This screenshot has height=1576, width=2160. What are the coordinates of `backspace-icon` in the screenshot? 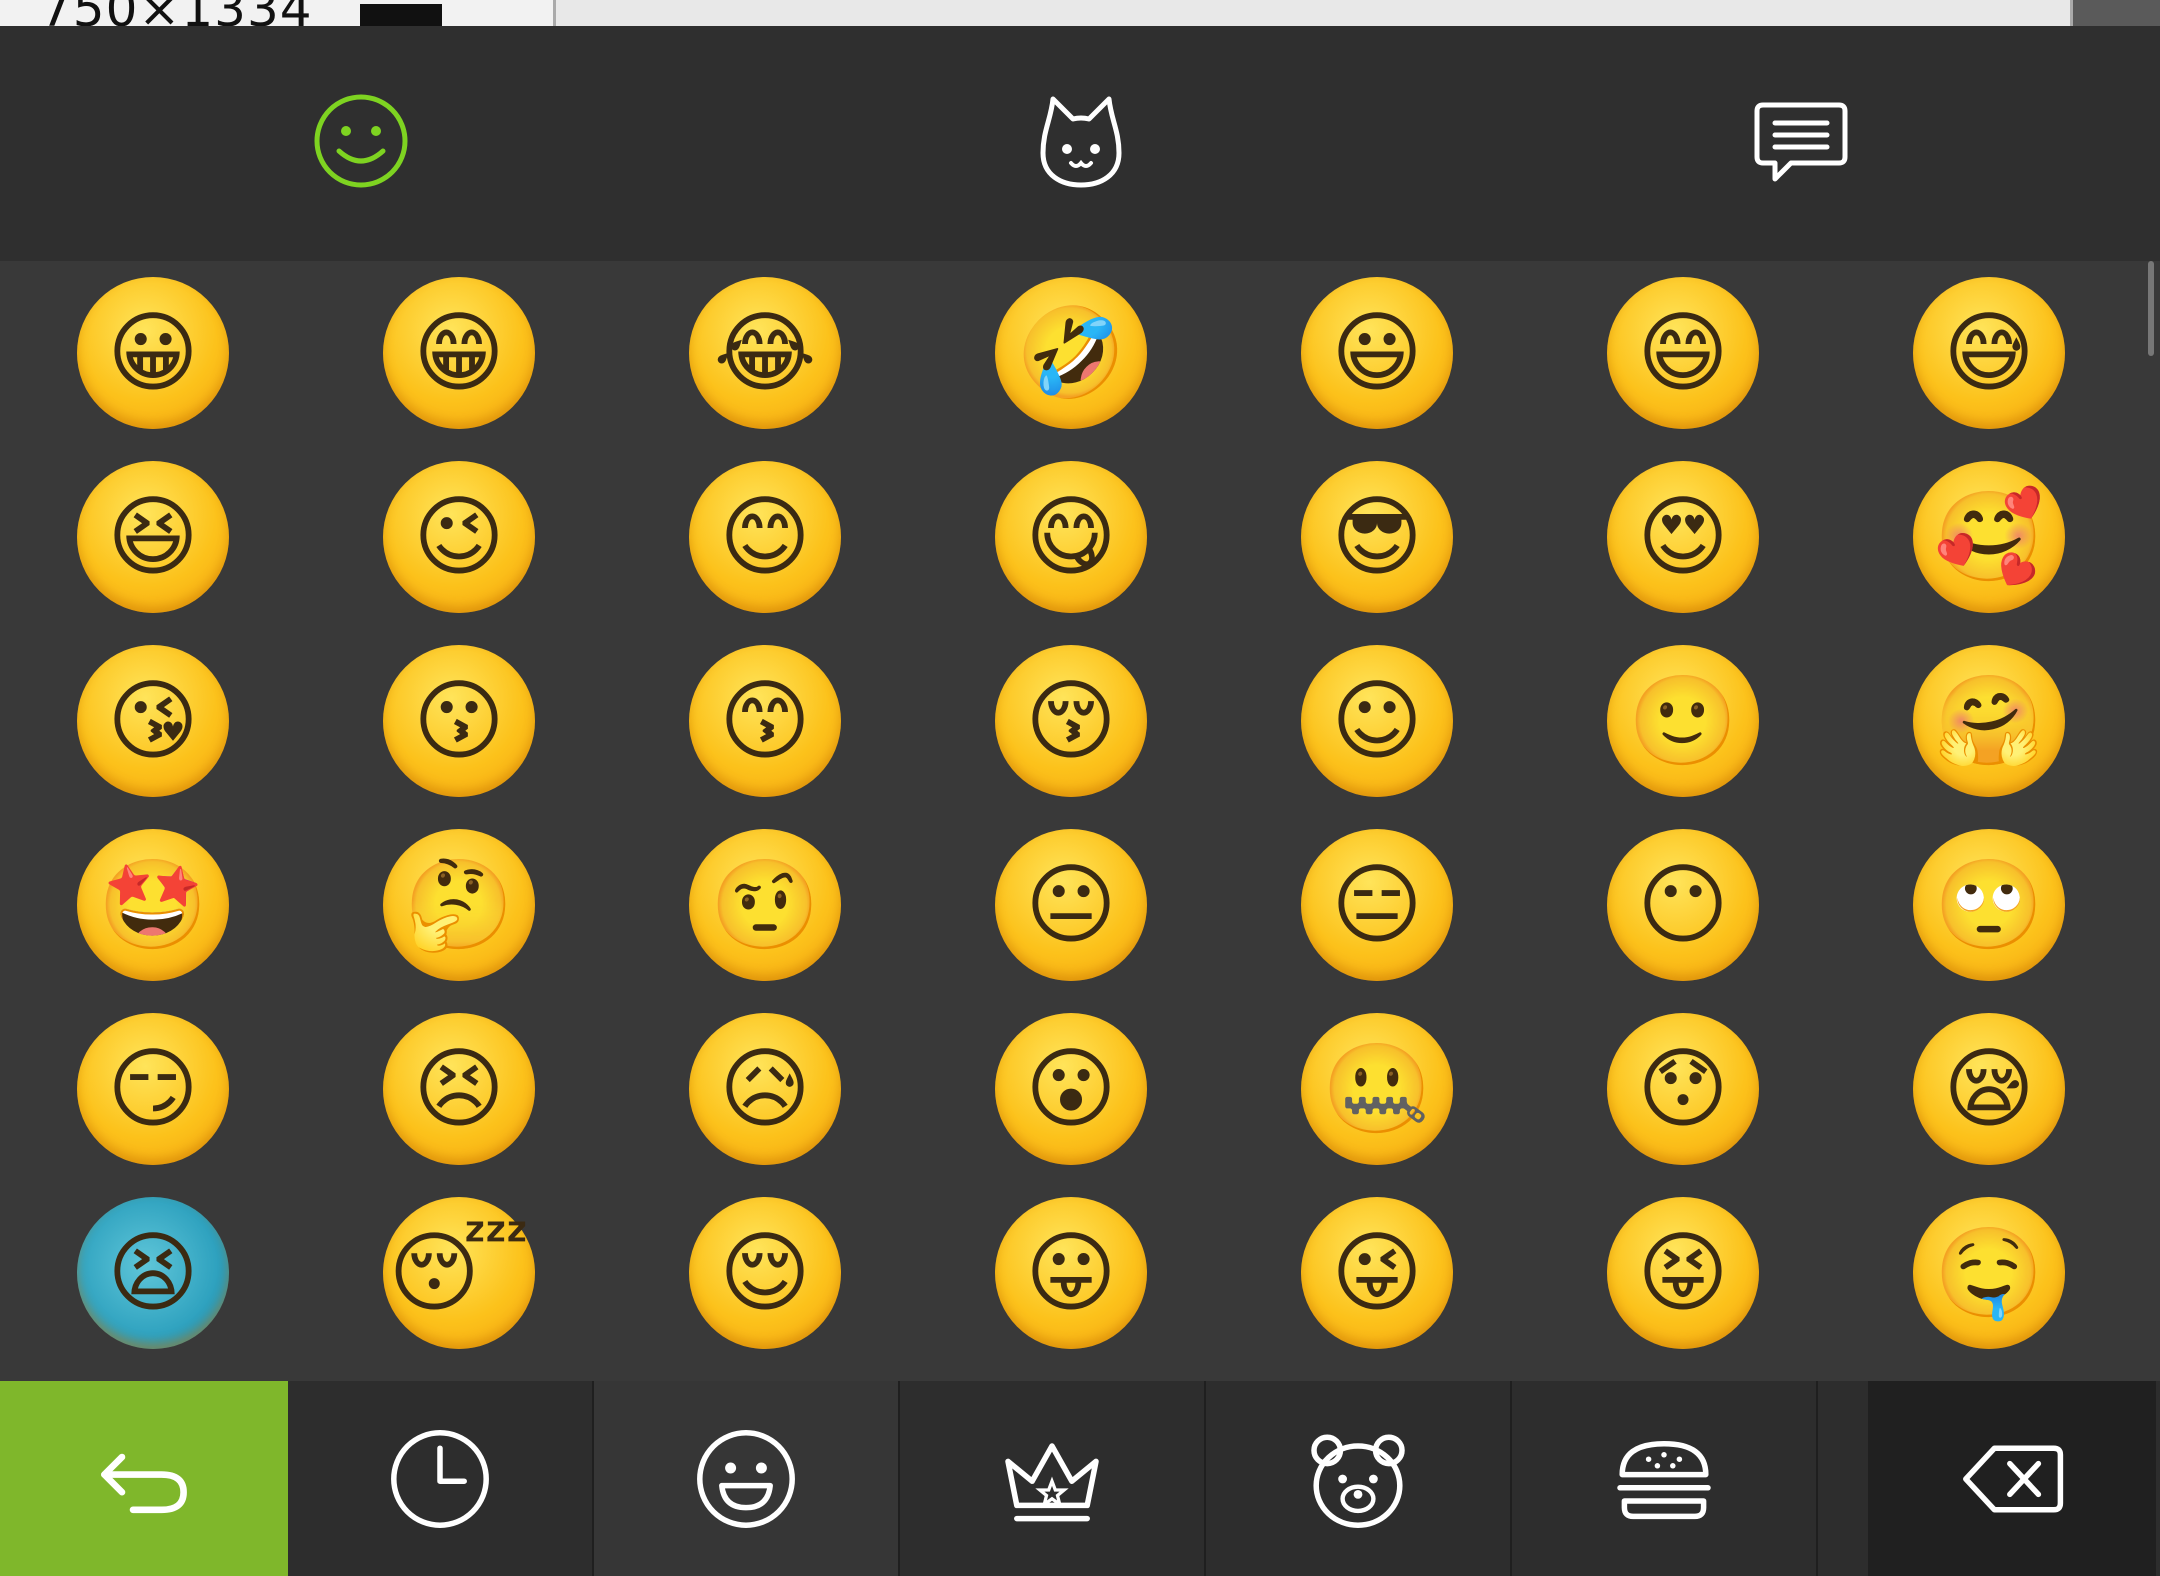 It's located at (2013, 1478).